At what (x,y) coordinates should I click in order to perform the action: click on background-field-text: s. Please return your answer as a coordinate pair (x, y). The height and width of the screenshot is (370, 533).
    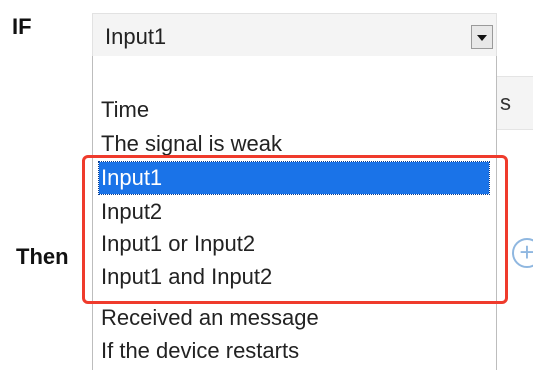
    Looking at the image, I should click on (505, 102).